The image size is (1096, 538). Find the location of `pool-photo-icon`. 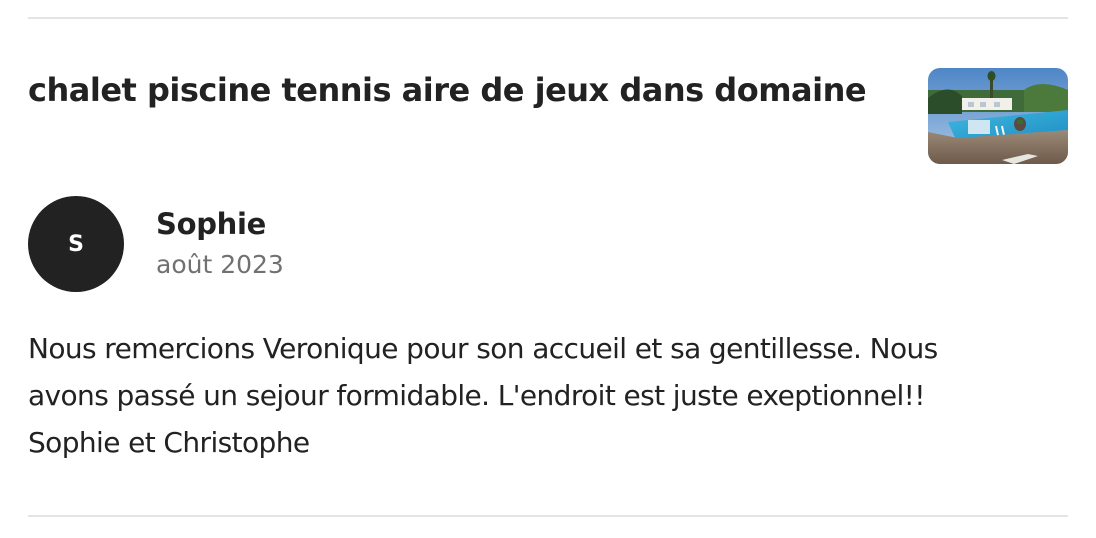

pool-photo-icon is located at coordinates (998, 116).